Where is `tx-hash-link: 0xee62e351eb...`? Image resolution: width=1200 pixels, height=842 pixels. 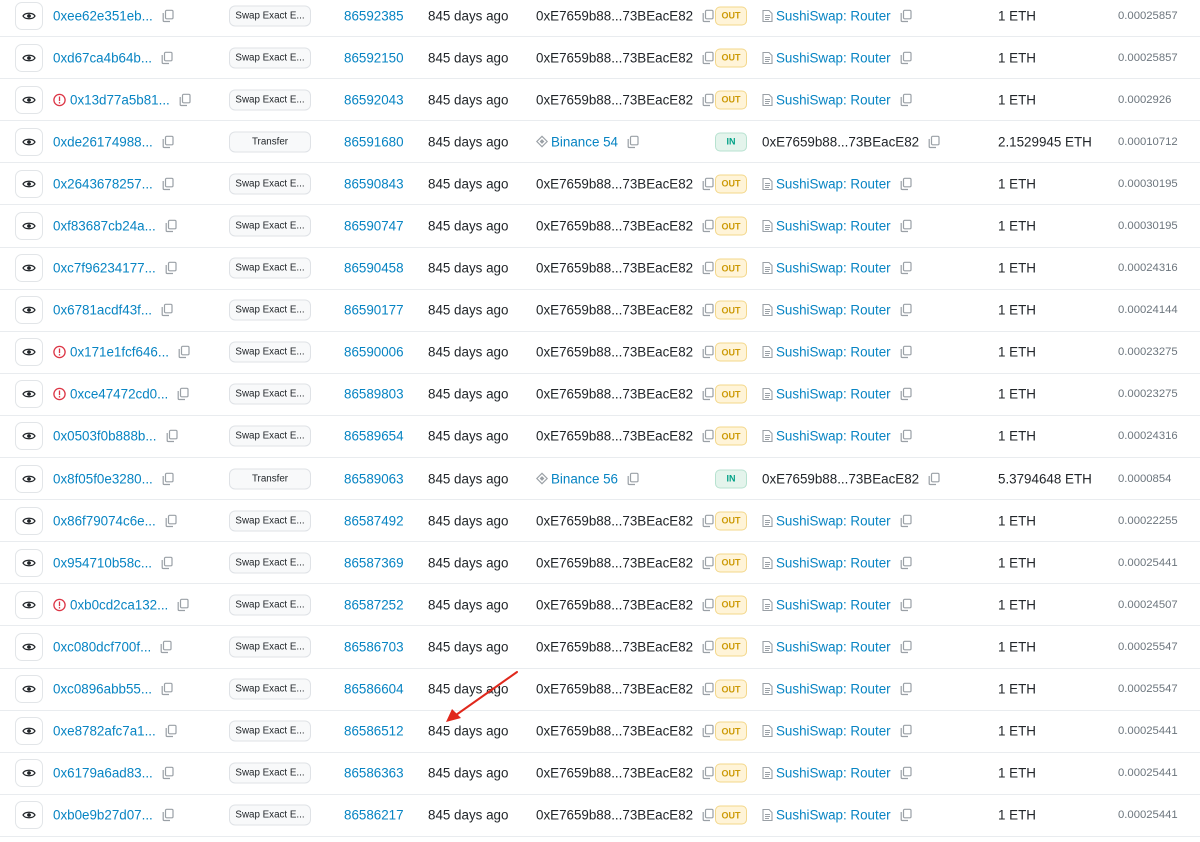
tx-hash-link: 0xee62e351eb... is located at coordinates (103, 15).